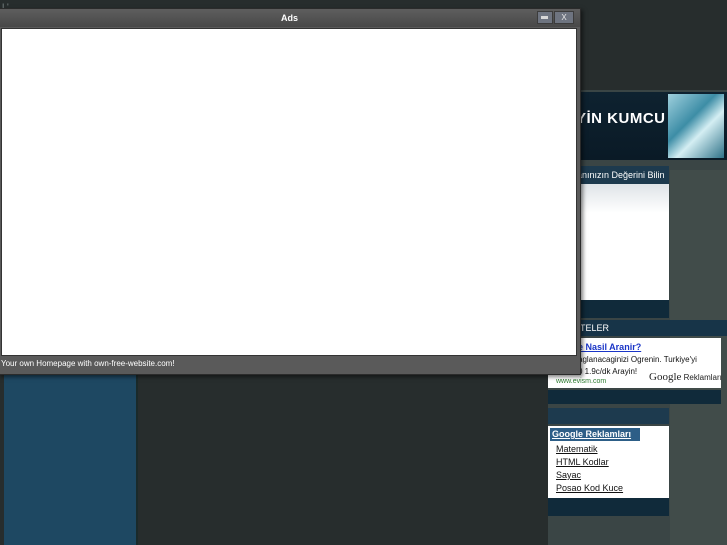 The width and height of the screenshot is (727, 545). Describe the element at coordinates (595, 328) in the screenshot. I see `section-title: TELER` at that location.